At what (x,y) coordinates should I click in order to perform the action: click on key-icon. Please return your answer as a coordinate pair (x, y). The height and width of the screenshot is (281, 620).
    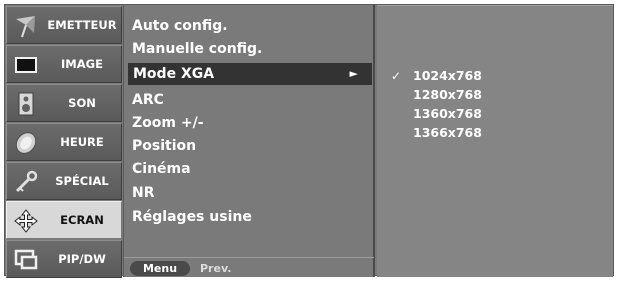
    Looking at the image, I should click on (26, 181).